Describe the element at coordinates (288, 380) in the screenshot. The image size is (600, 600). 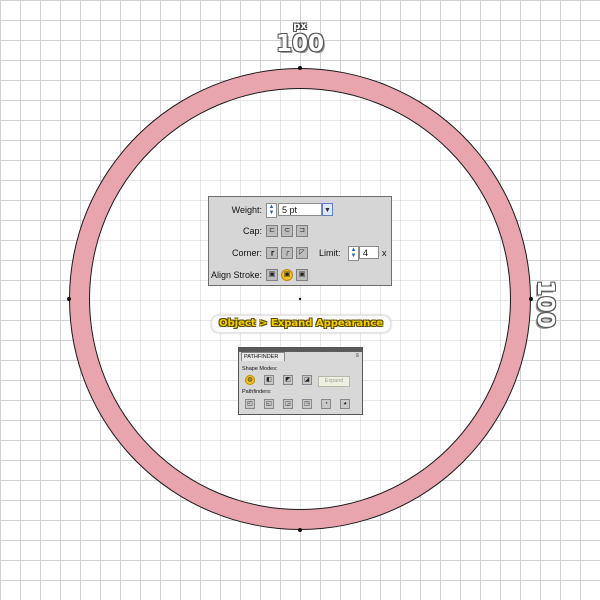
I see `intersect-icon: ◩` at that location.